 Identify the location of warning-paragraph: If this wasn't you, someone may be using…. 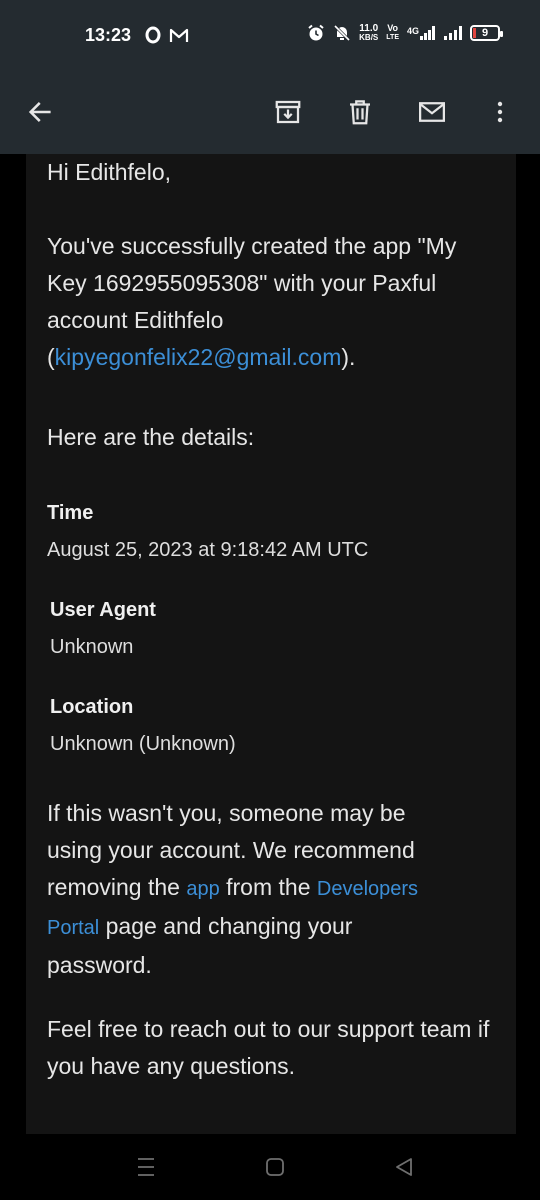
(233, 889).